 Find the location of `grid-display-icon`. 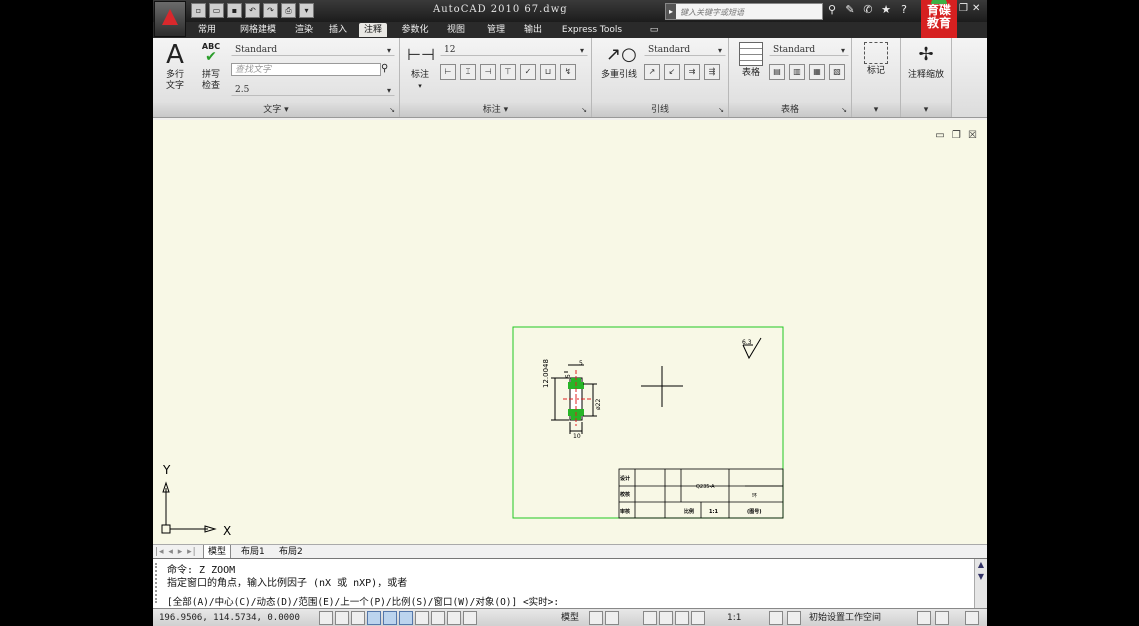

grid-display-icon is located at coordinates (342, 618).